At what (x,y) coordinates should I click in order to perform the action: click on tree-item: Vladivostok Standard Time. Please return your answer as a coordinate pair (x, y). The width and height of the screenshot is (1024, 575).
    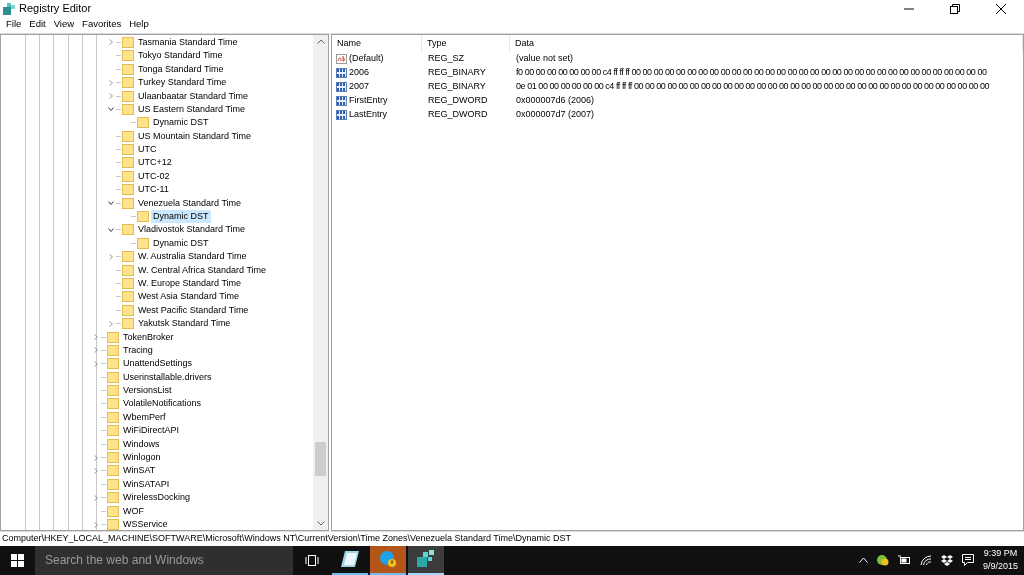
    Looking at the image, I should click on (192, 230).